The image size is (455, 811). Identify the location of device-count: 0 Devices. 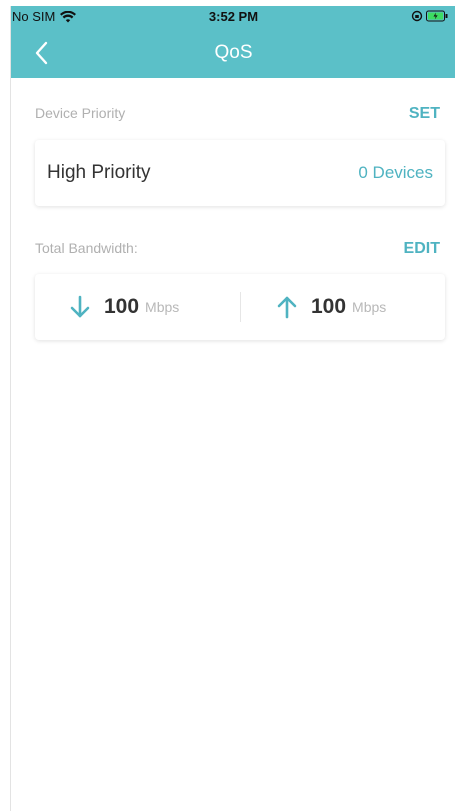
(395, 172).